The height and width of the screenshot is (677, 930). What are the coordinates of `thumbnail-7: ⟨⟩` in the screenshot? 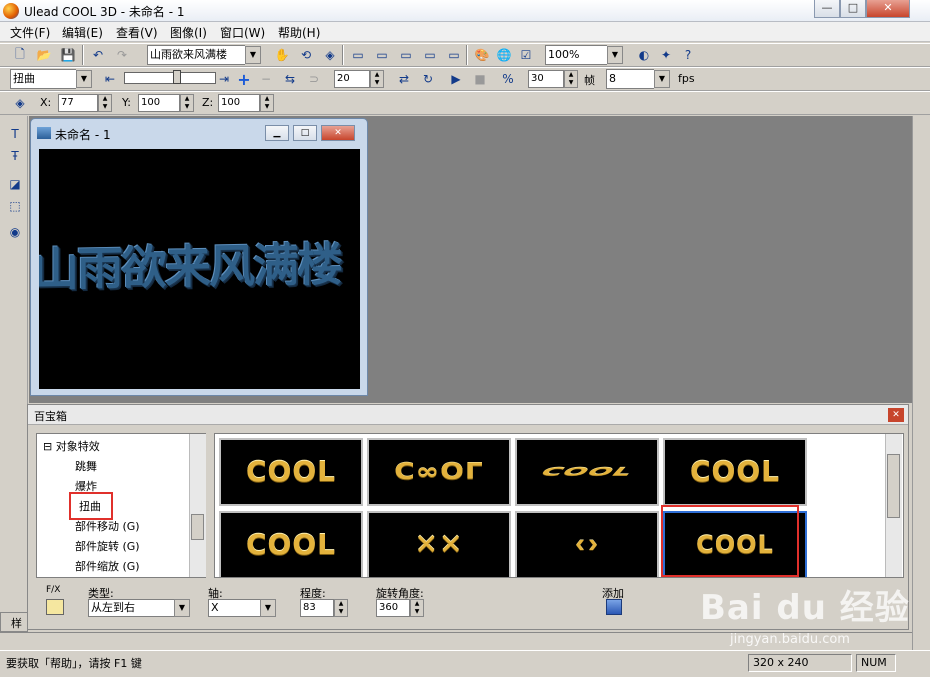 It's located at (587, 544).